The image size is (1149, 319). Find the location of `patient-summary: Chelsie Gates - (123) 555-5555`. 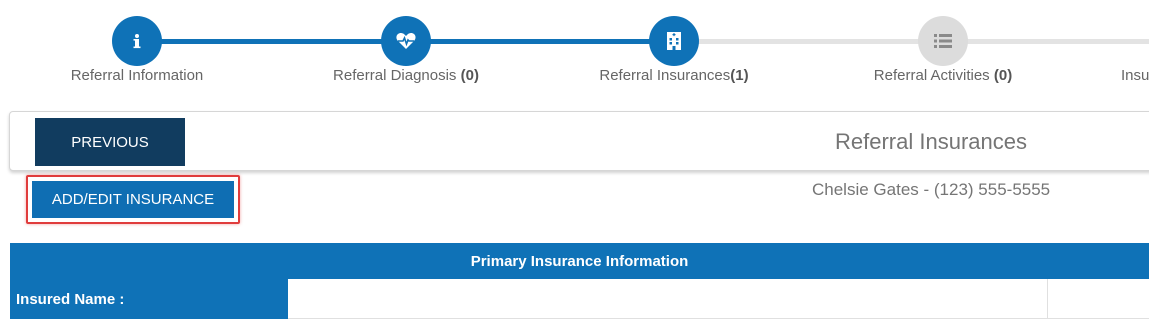

patient-summary: Chelsie Gates - (123) 555-5555 is located at coordinates (931, 189).